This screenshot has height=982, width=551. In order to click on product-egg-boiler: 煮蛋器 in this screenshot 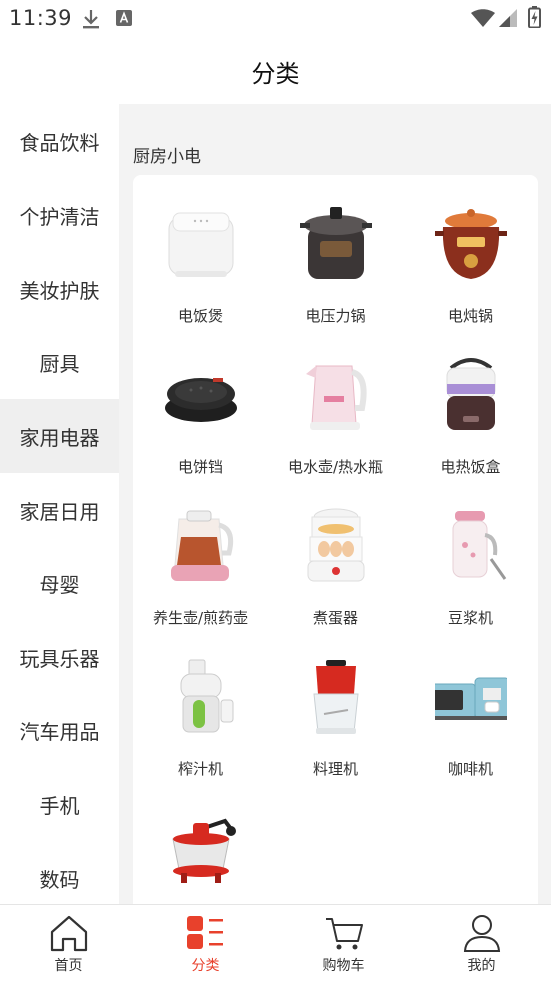, I will do `click(335, 582)`.